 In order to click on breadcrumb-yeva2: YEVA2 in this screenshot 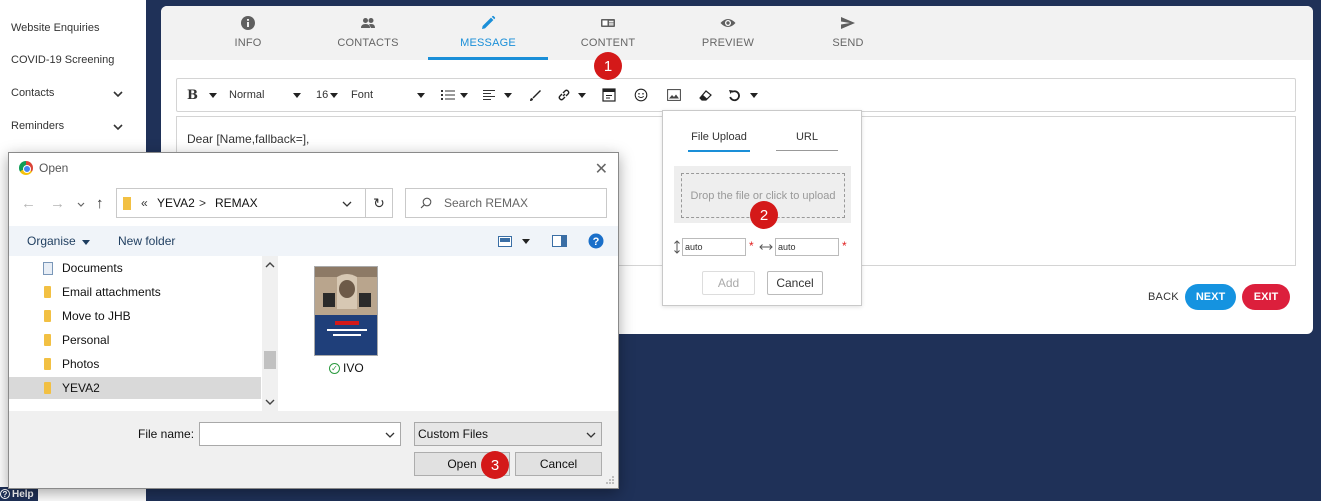, I will do `click(176, 203)`.